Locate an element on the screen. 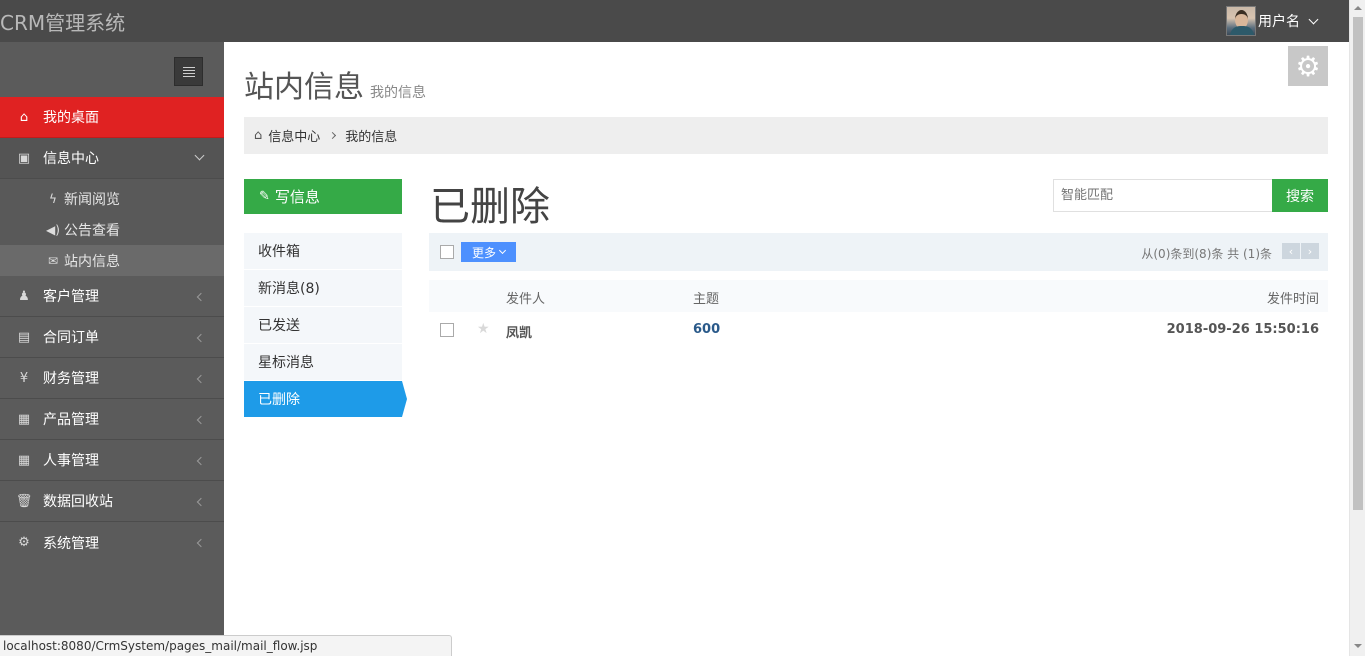 This screenshot has height=656, width=1365. folder-inbox: 收件箱 is located at coordinates (323, 251).